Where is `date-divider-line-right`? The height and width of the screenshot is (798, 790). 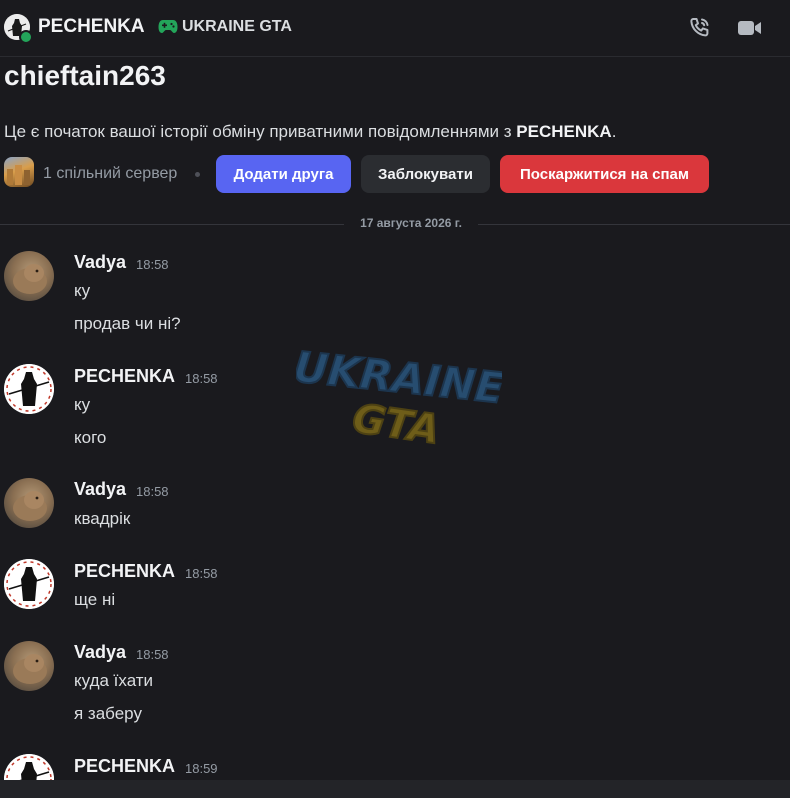 date-divider-line-right is located at coordinates (634, 224).